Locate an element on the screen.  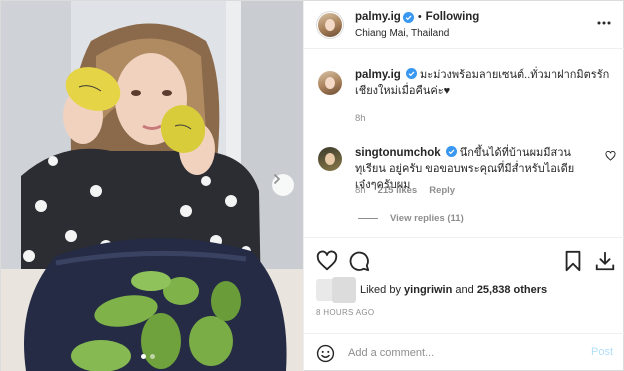
comment-likes-count: 215 likes is located at coordinates (398, 190).